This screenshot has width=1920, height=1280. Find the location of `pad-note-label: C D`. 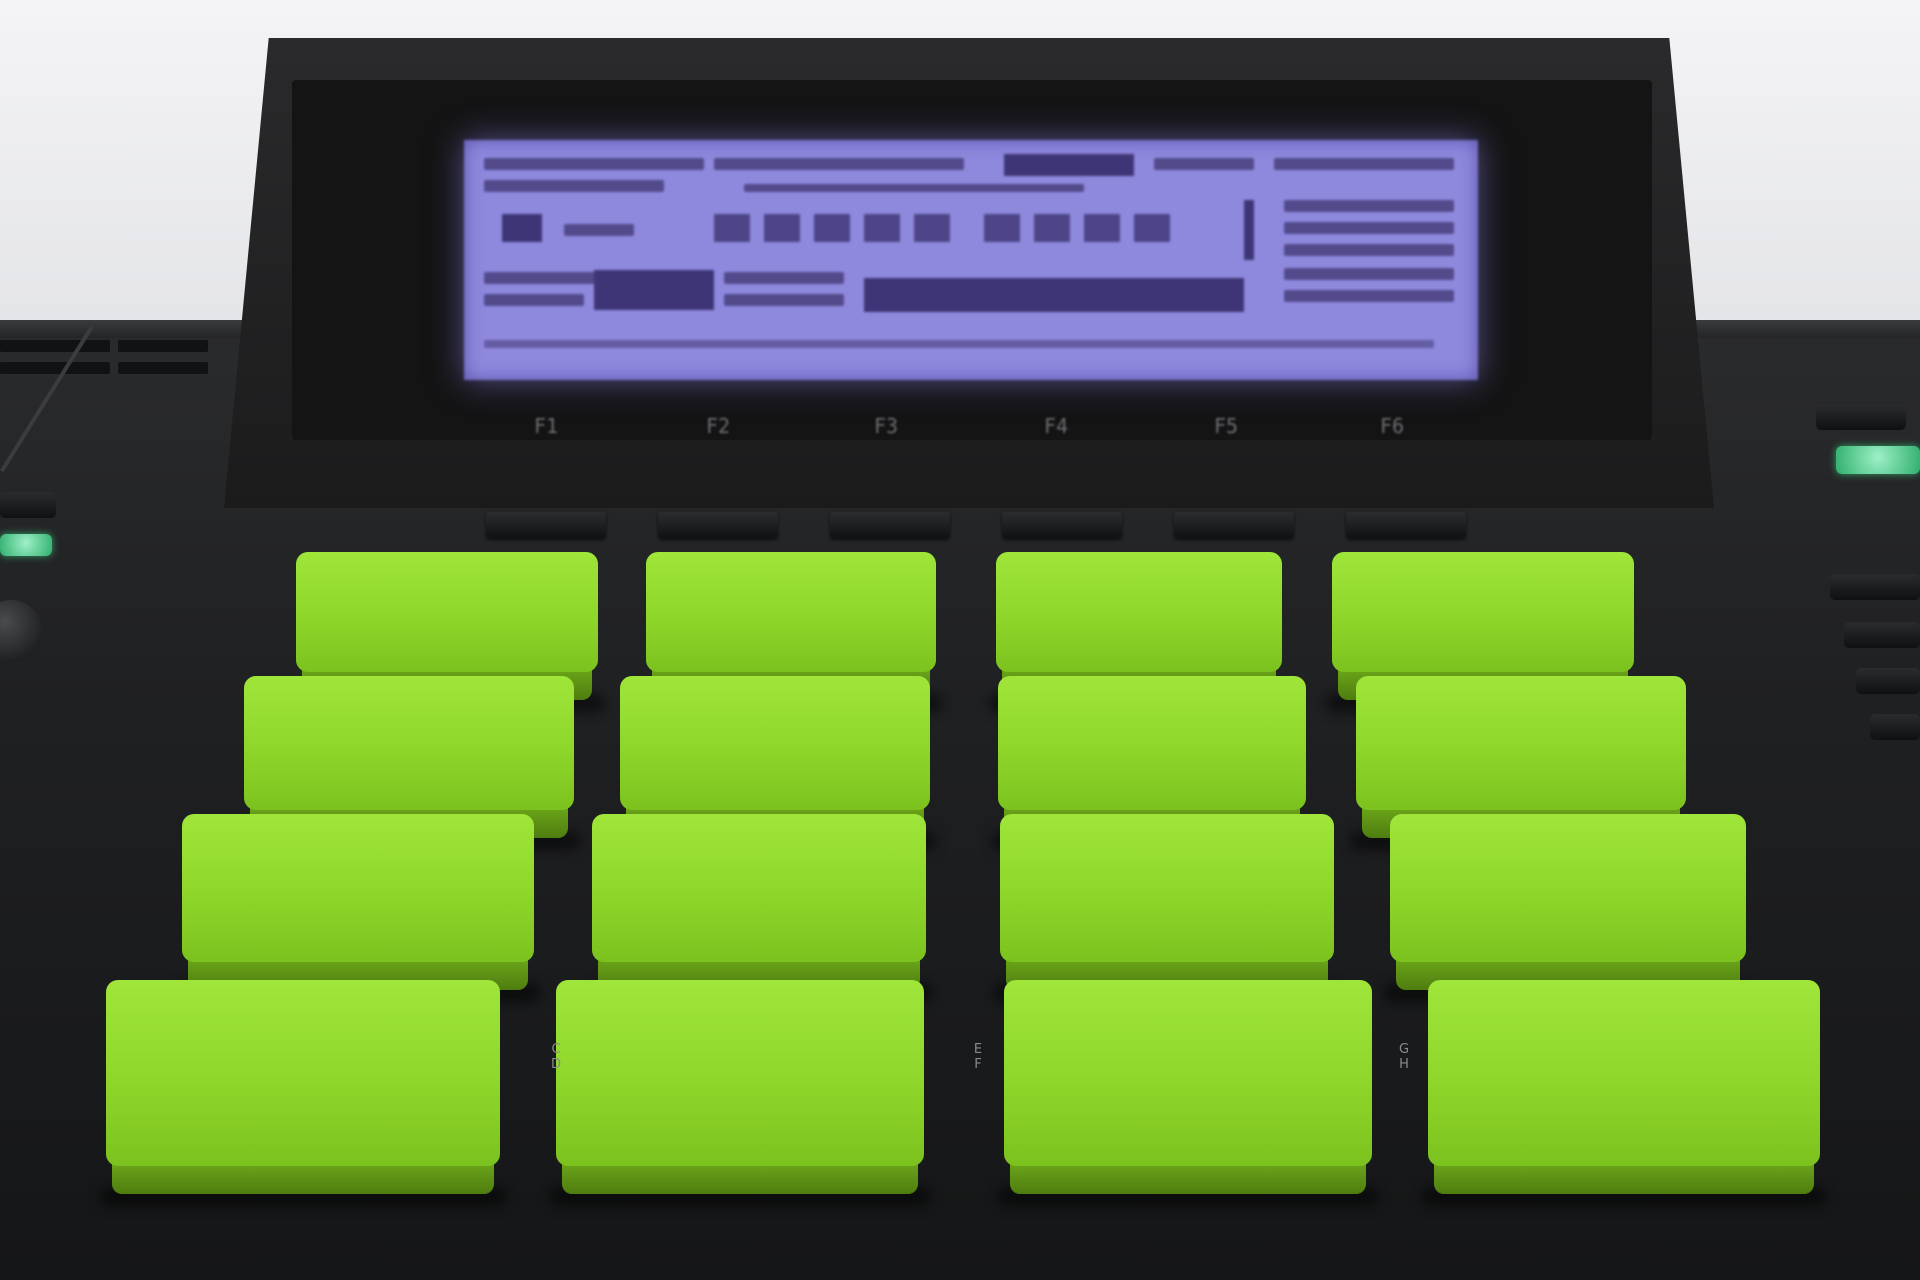

pad-note-label: C D is located at coordinates (555, 1057).